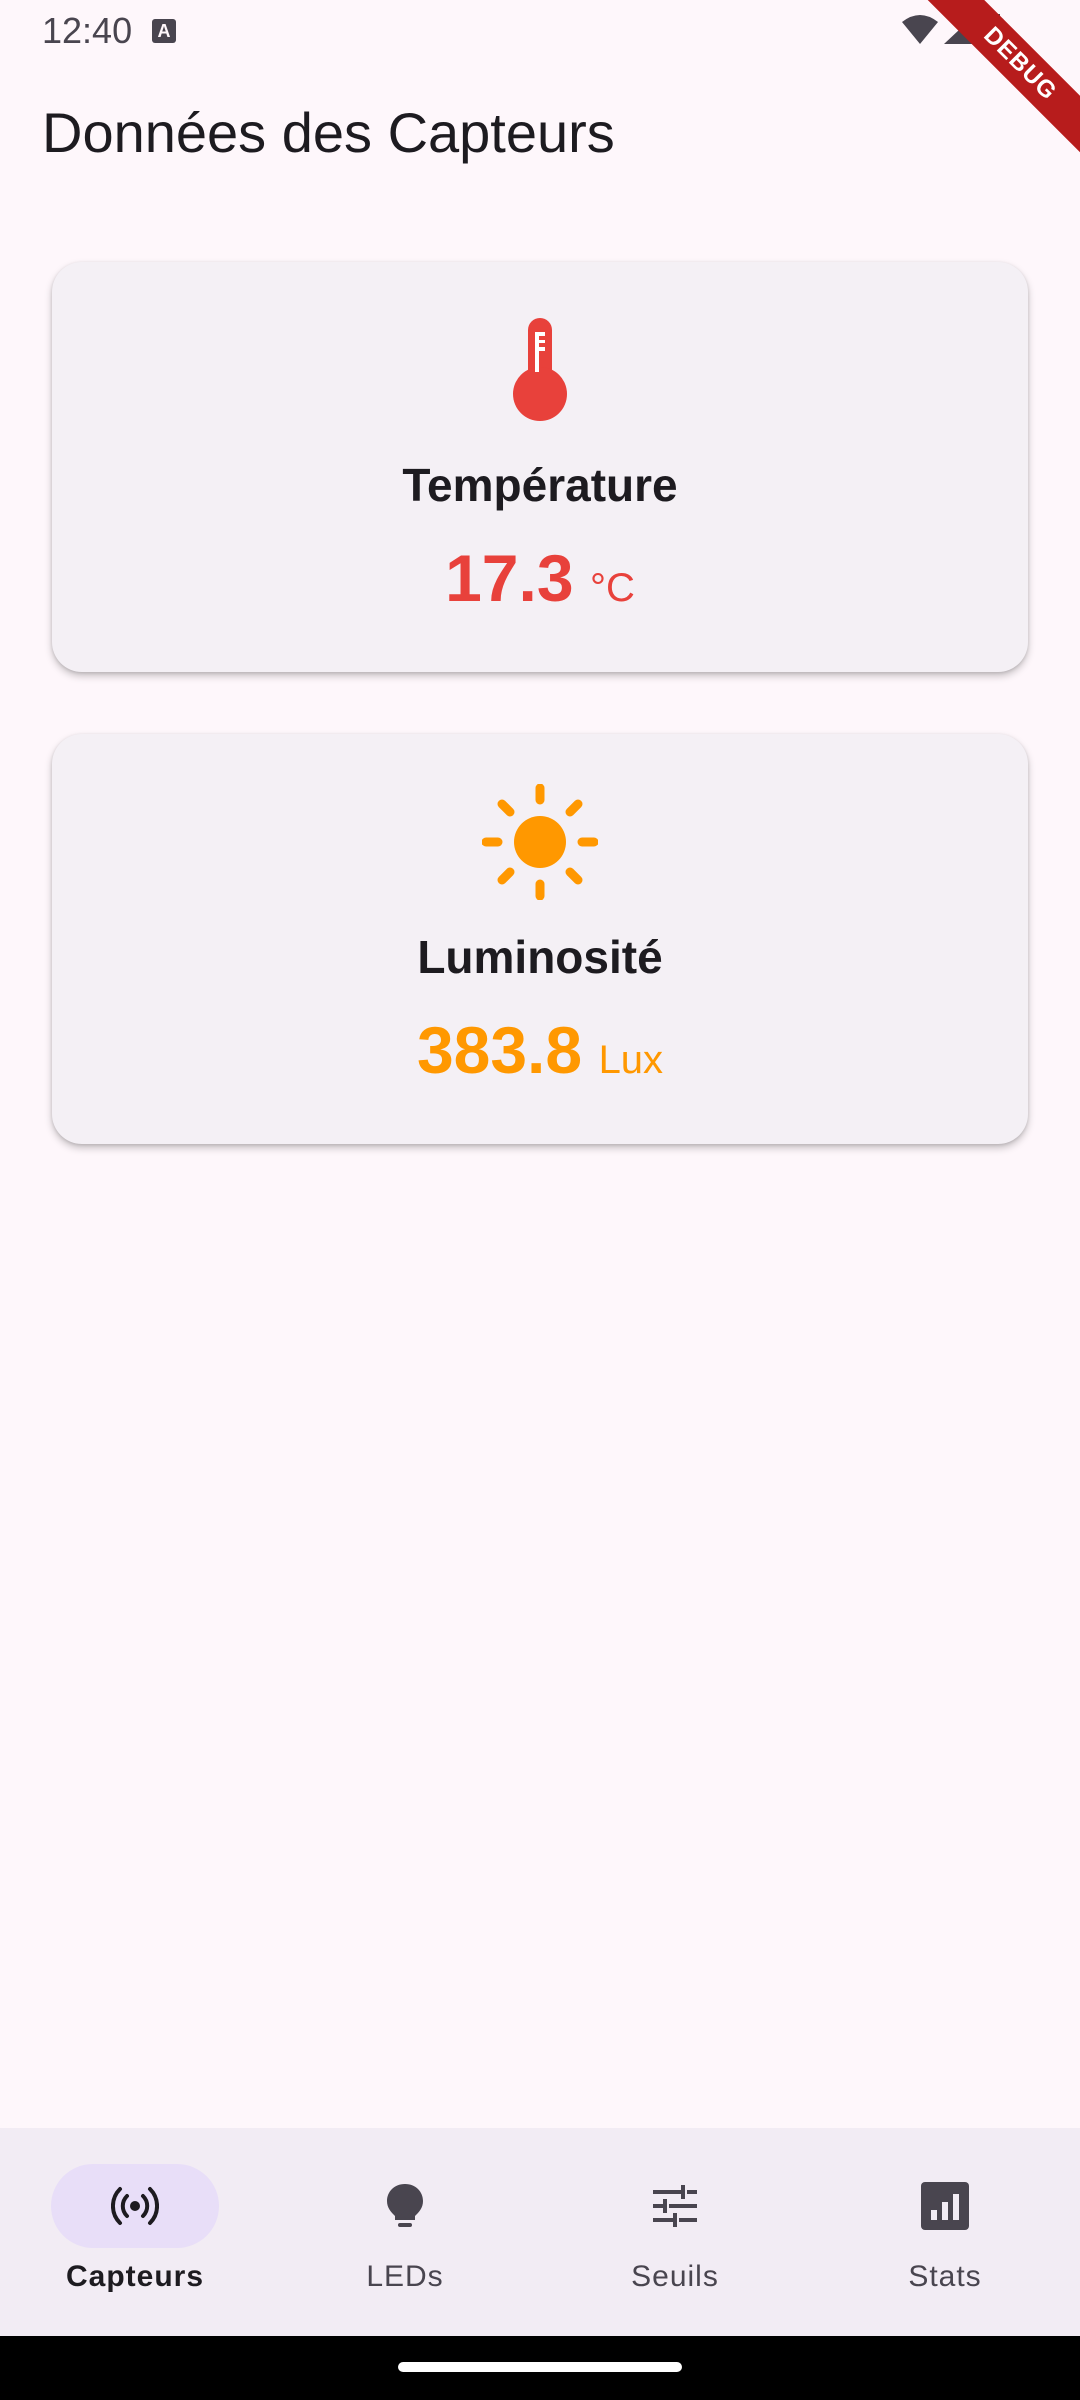  What do you see at coordinates (945, 2276) in the screenshot?
I see `nav-label-stats: Stats` at bounding box center [945, 2276].